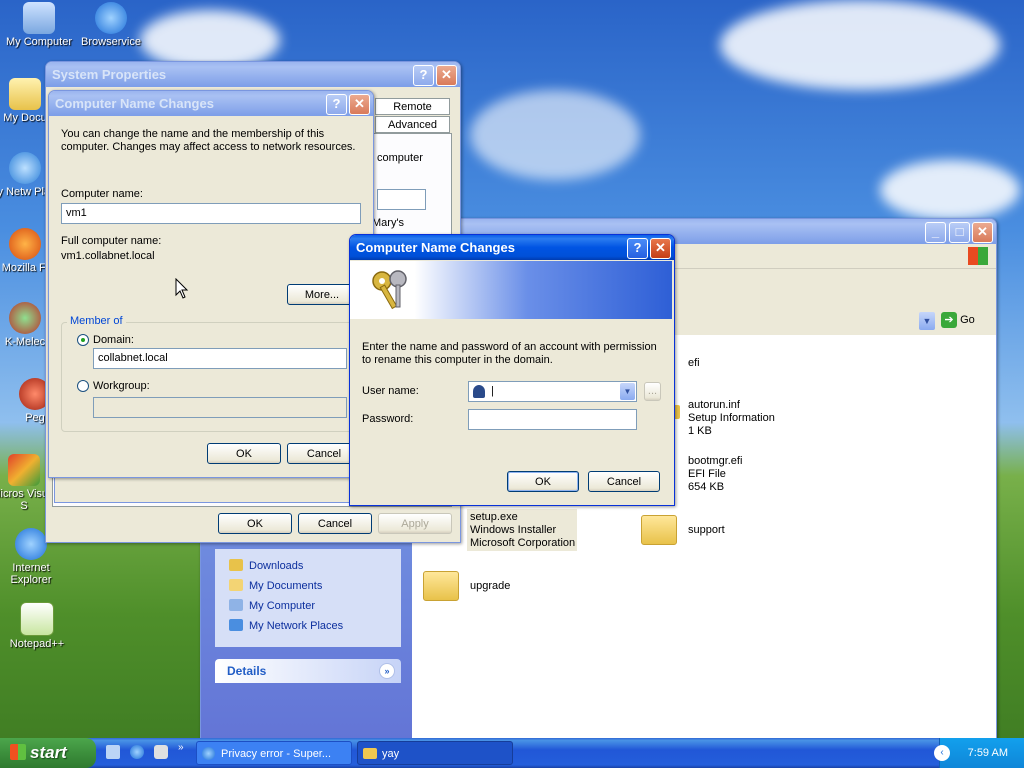 The height and width of the screenshot is (768, 1024). Describe the element at coordinates (412, 124) in the screenshot. I see `tab-advanced: Advanced` at that location.